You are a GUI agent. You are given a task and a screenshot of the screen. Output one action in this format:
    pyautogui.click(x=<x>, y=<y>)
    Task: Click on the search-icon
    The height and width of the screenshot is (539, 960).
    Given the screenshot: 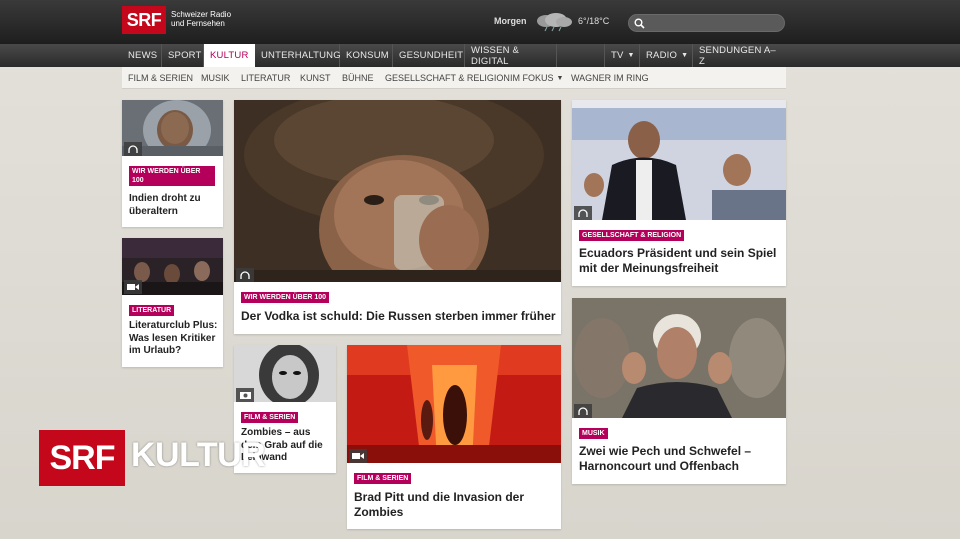 What is the action you would take?
    pyautogui.click(x=639, y=23)
    